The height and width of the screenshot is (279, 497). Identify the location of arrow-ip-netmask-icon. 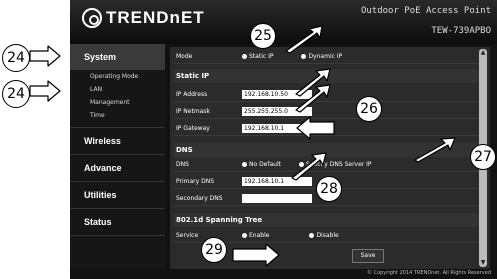
(313, 98).